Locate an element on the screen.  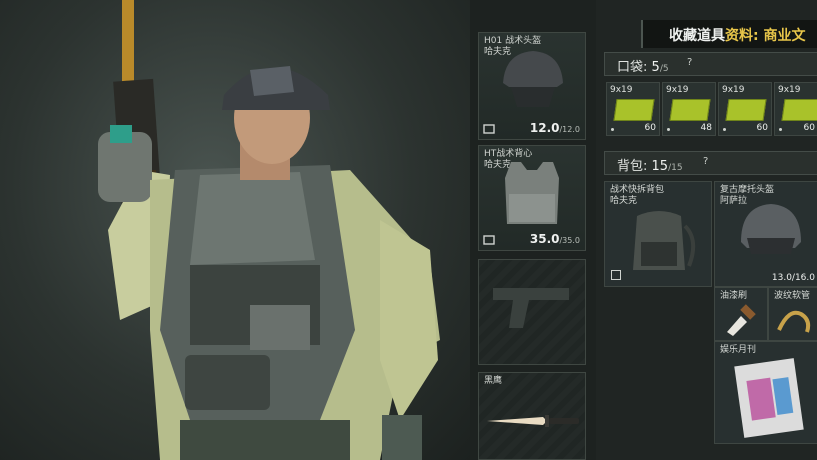
pistol-silhouette-icon is located at coordinates (531, 308).